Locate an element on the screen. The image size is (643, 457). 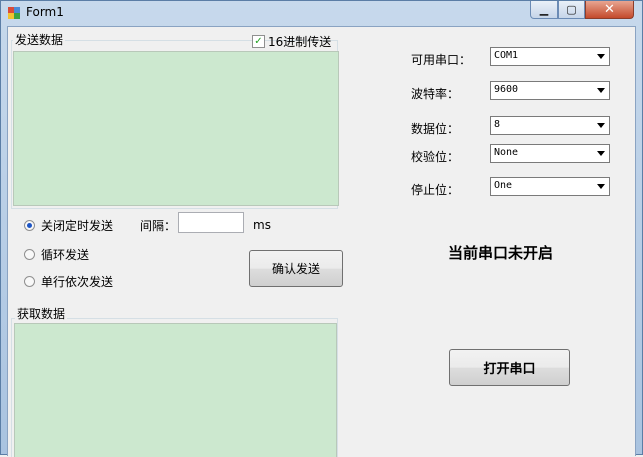
minimize-icon: ▁ is located at coordinates (544, 9).